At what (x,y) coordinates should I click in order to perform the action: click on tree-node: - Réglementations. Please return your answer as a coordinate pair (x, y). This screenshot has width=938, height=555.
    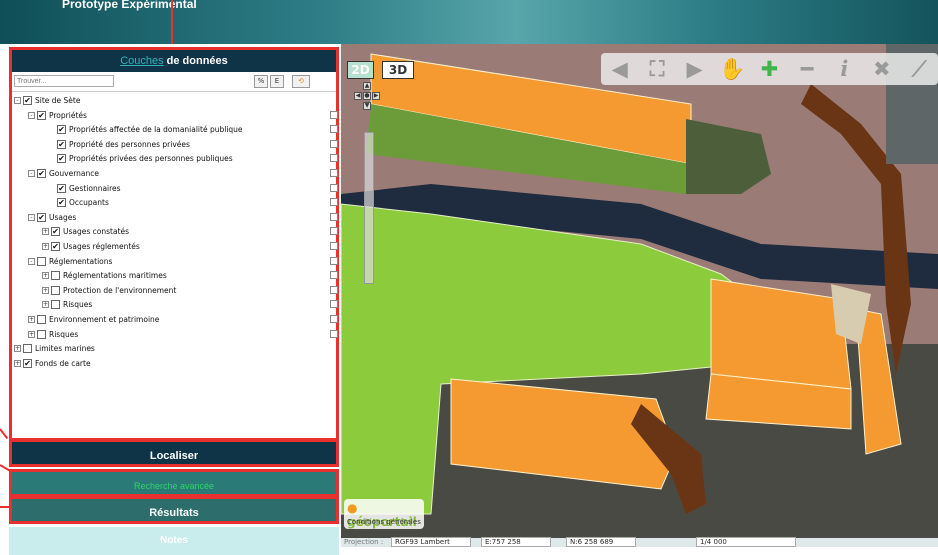
    Looking at the image, I should click on (70, 261).